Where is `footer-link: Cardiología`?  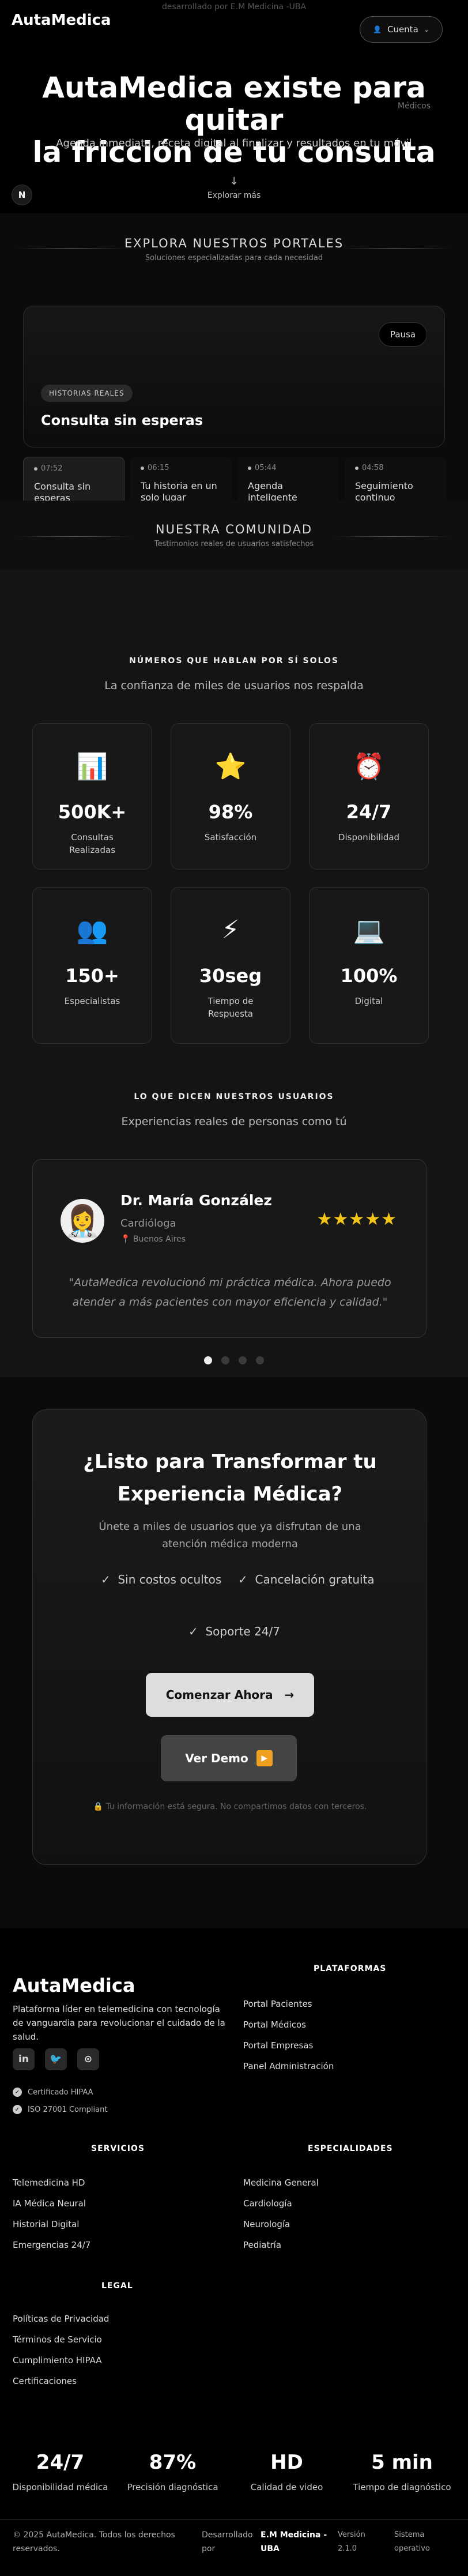
footer-link: Cardiología is located at coordinates (267, 2203).